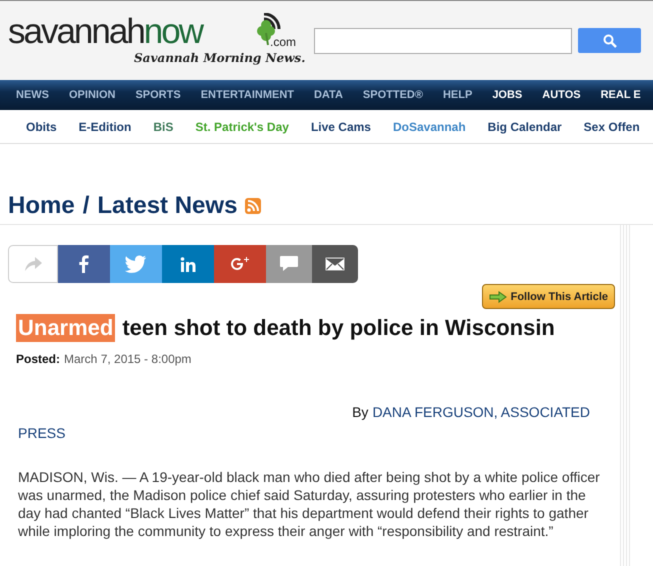 The image size is (653, 566). What do you see at coordinates (548, 296) in the screenshot?
I see `follow-article-button: Follow This Article` at bounding box center [548, 296].